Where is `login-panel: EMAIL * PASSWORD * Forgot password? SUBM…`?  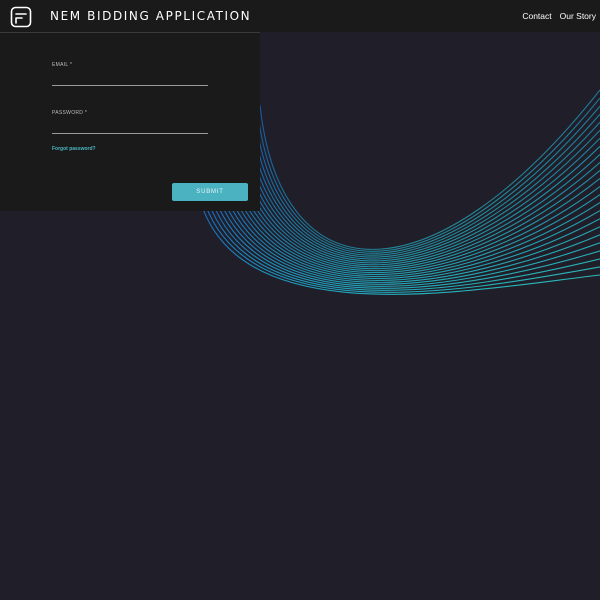 login-panel: EMAIL * PASSWORD * Forgot password? SUBM… is located at coordinates (130, 121).